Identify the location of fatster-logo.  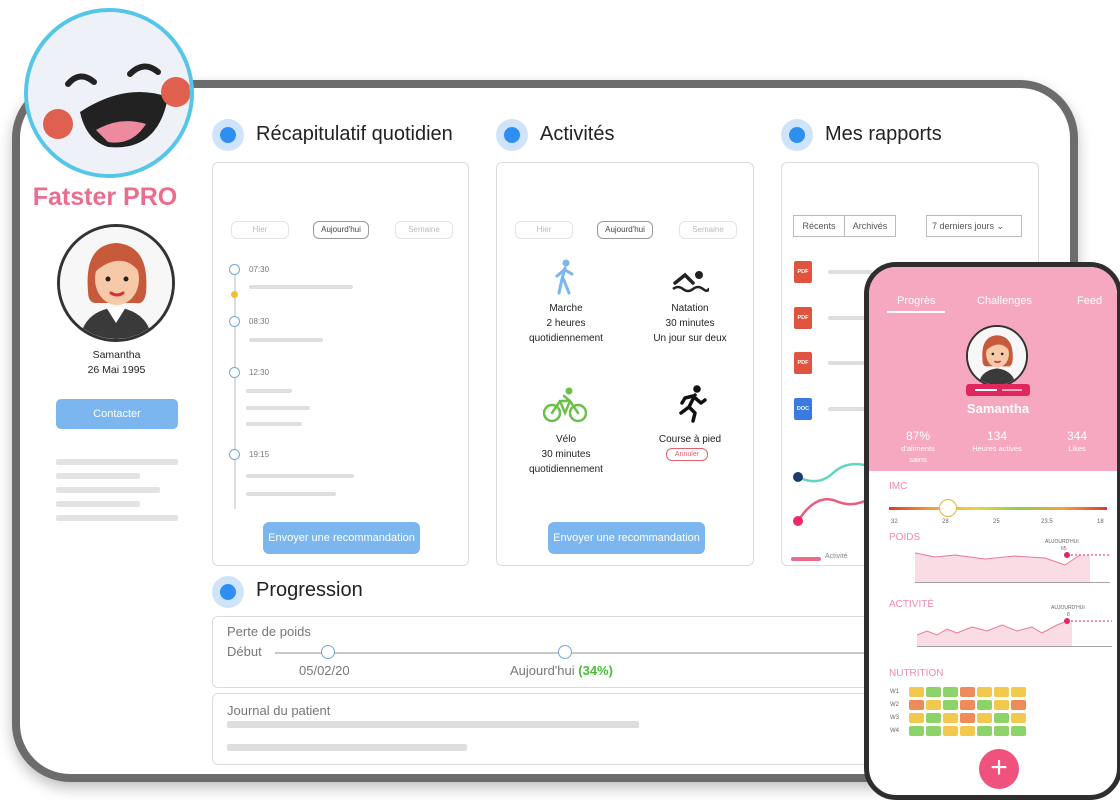
(109, 93).